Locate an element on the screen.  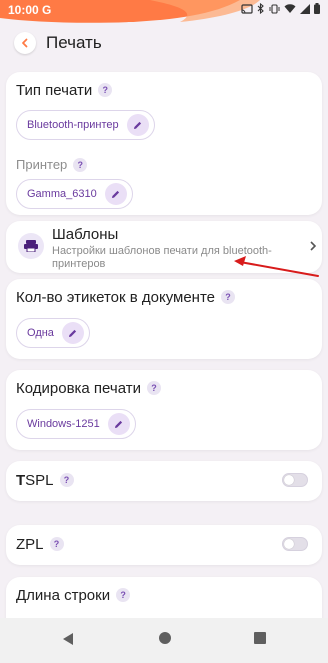
cast-icon is located at coordinates (247, 8).